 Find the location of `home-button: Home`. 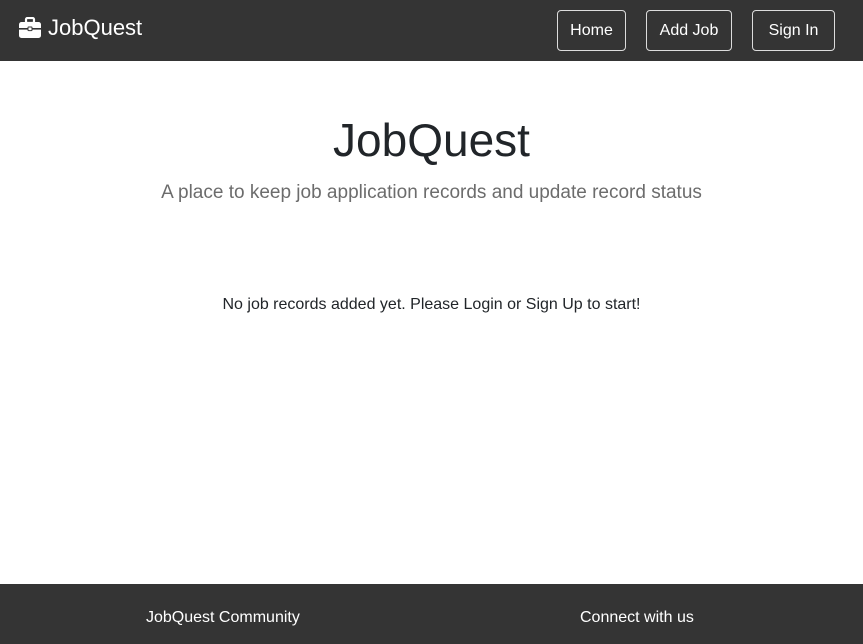

home-button: Home is located at coordinates (591, 30).